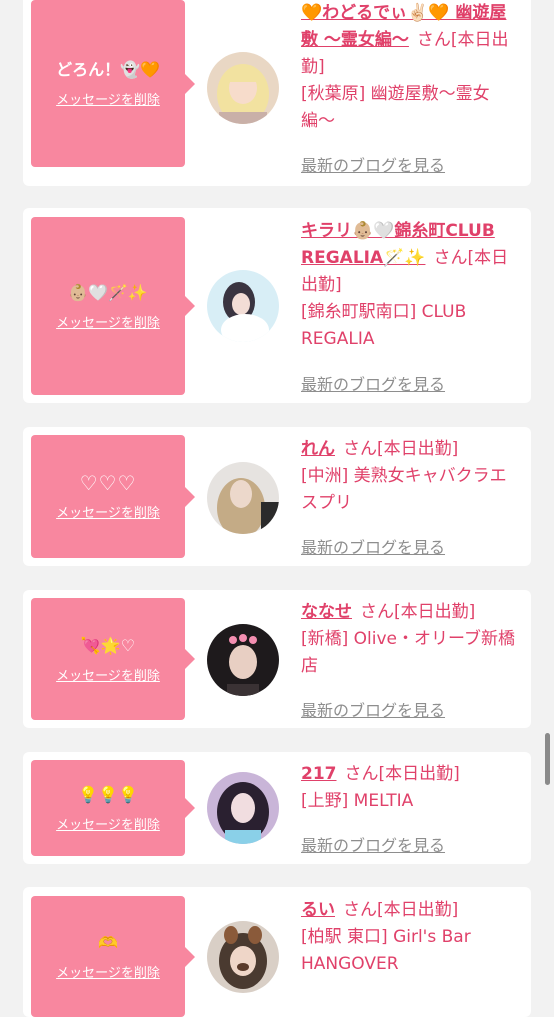  I want to click on message-bubble: 💡💡💡 メッセージを削除, so click(113, 808).